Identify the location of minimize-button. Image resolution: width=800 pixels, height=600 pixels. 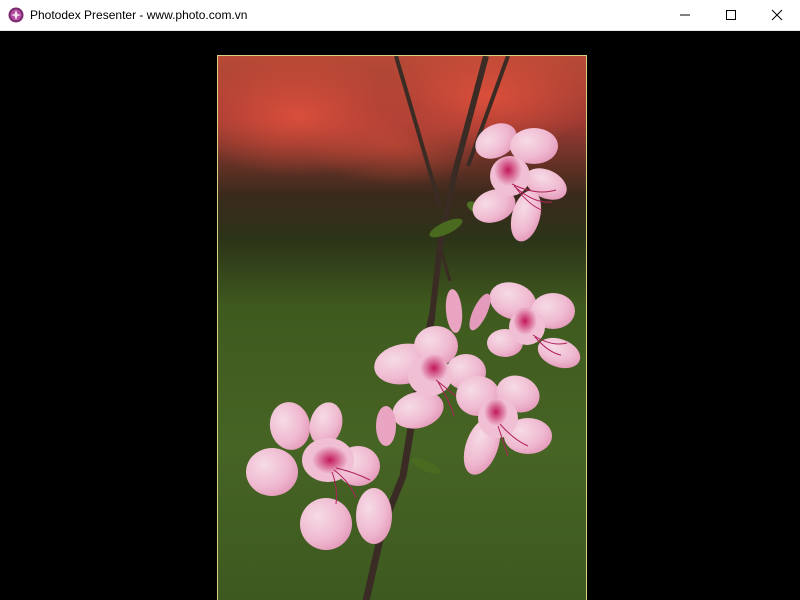
(685, 15).